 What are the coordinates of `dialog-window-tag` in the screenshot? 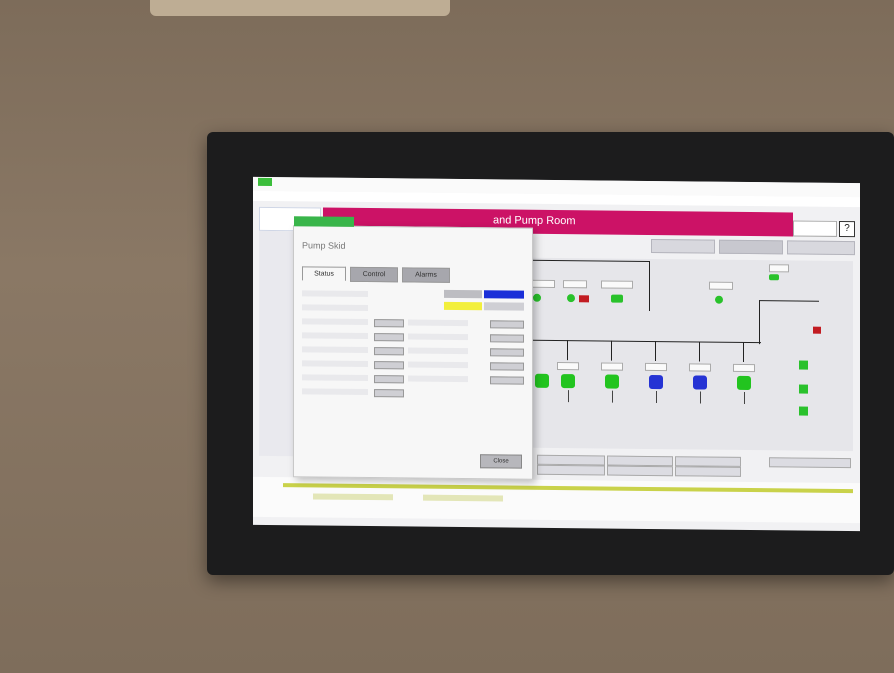 It's located at (324, 221).